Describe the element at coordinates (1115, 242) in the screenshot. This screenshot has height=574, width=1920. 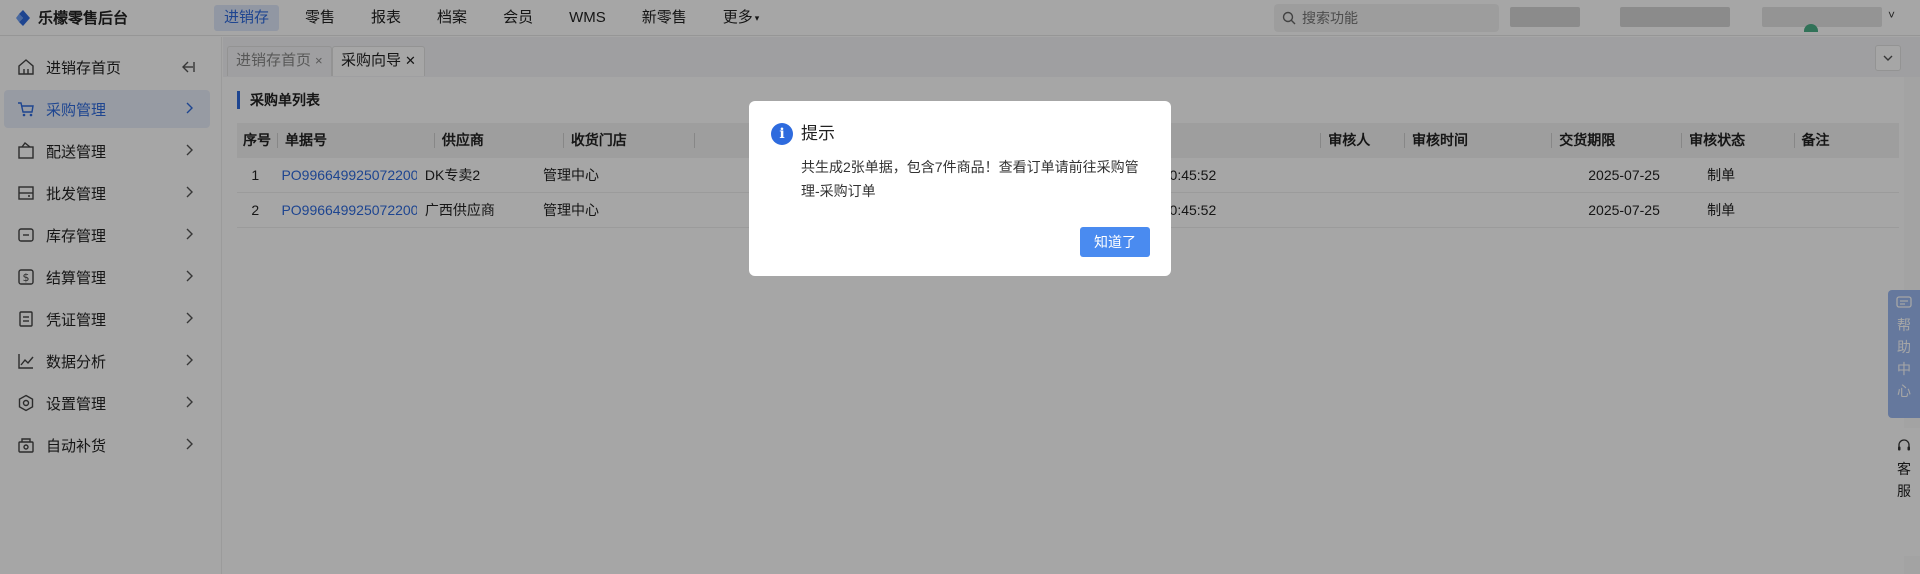
I see `acknowledge-button: 知道了` at that location.